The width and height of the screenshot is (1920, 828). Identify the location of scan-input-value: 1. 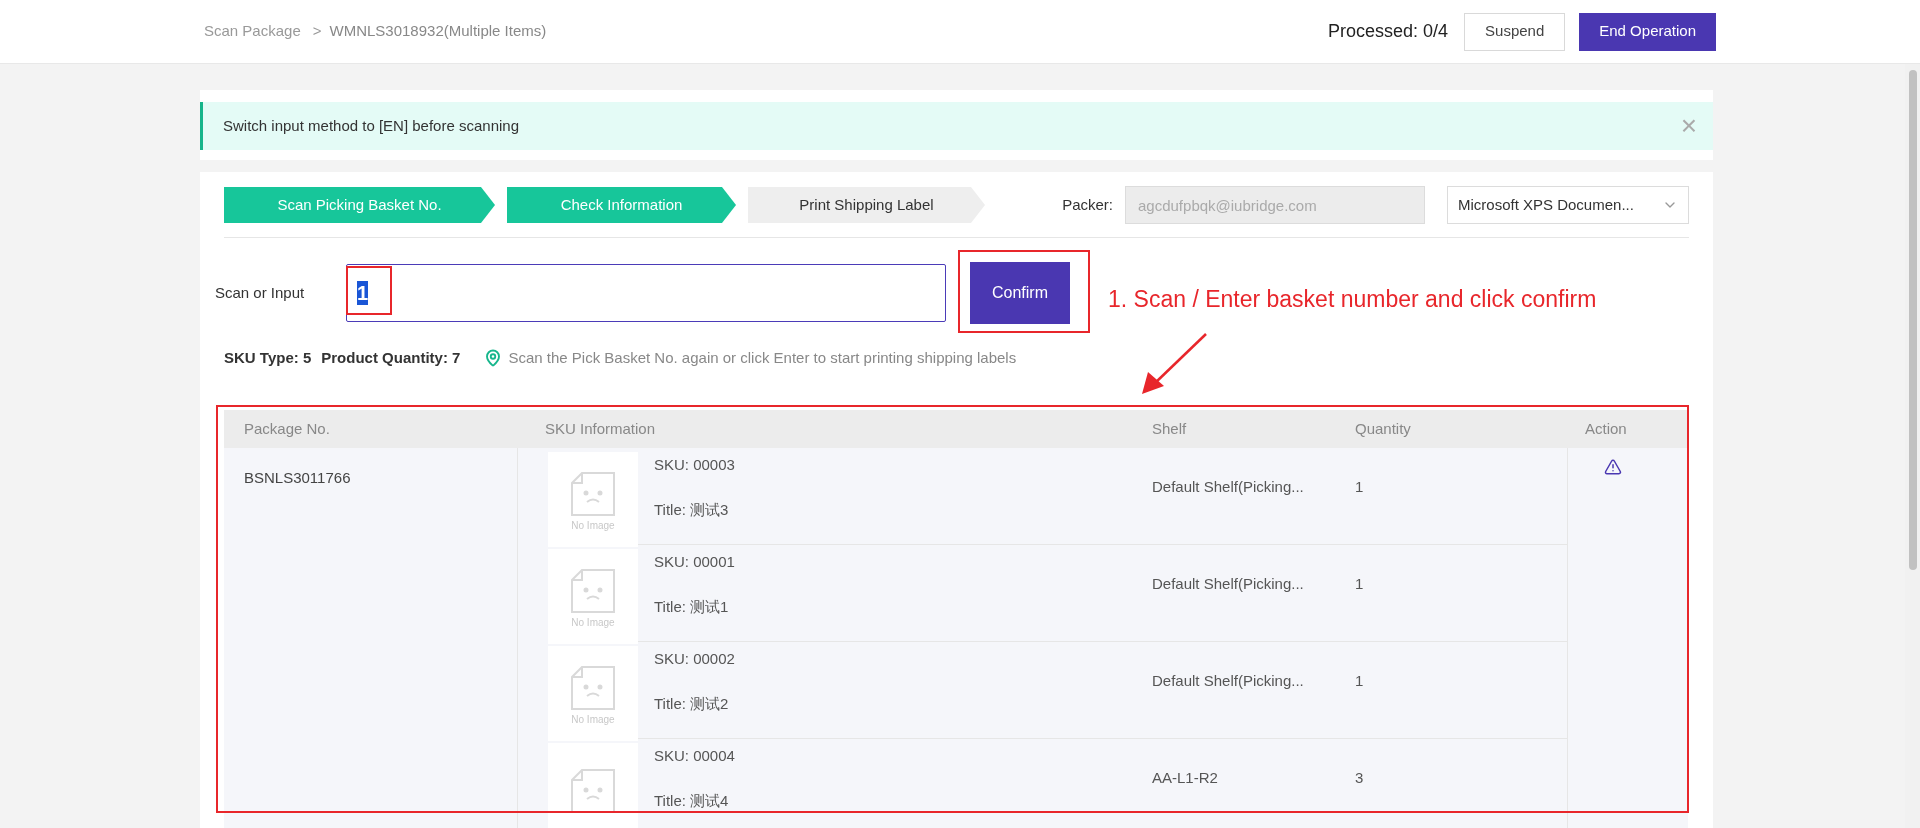
(363, 293).